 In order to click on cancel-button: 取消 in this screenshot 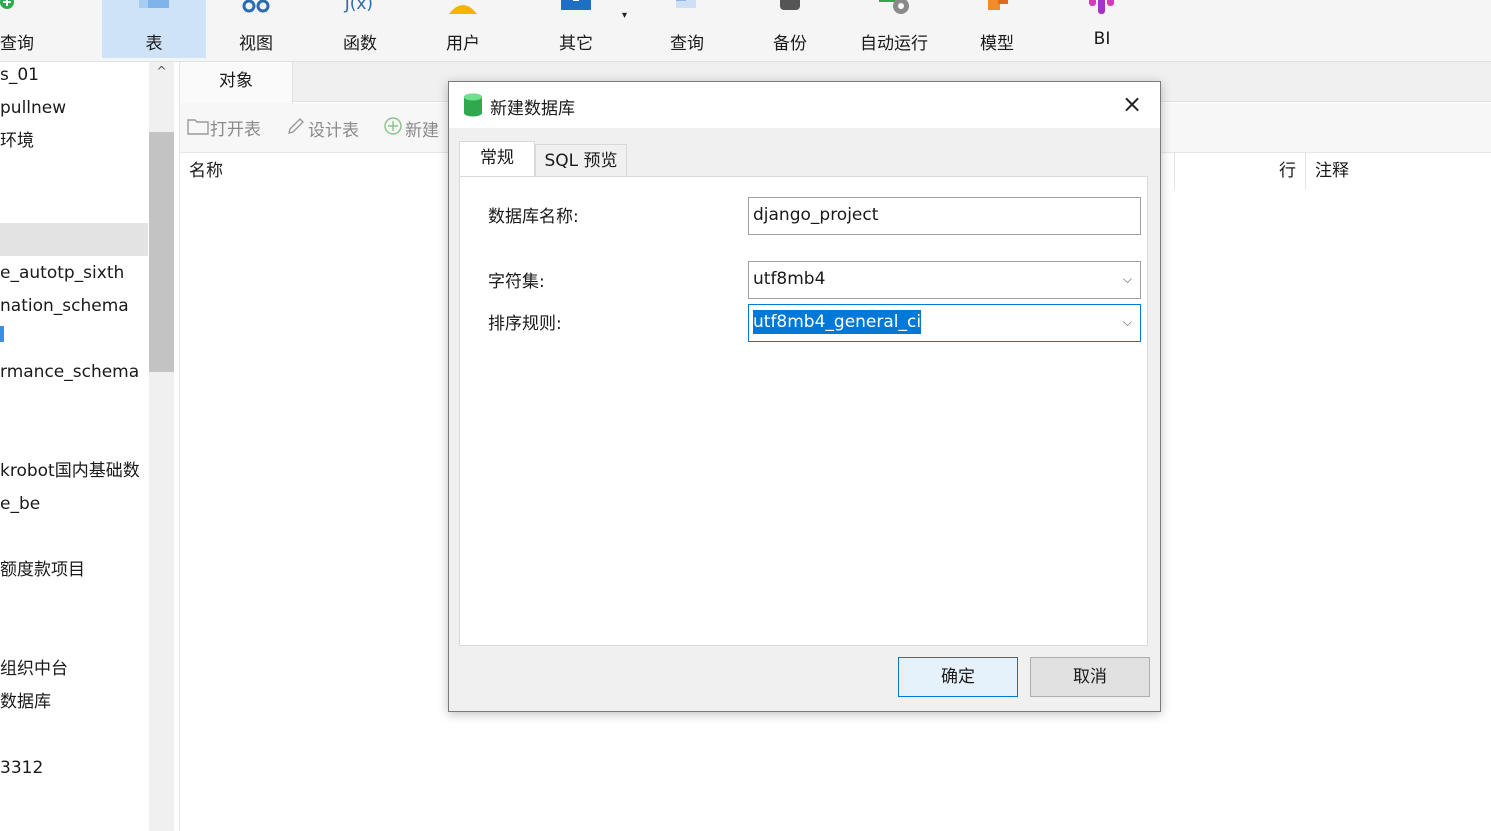, I will do `click(1090, 677)`.